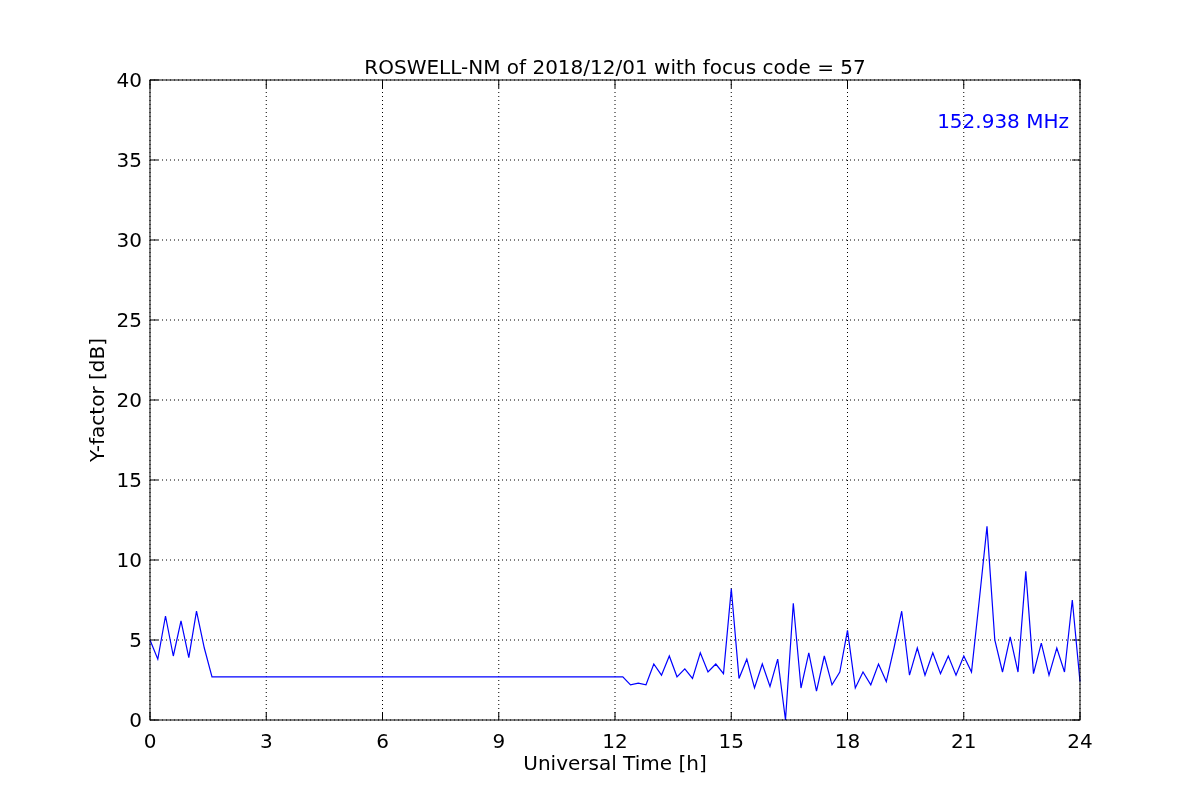 Image resolution: width=1200 pixels, height=800 pixels. What do you see at coordinates (129, 480) in the screenshot?
I see `y-tick-label: 15` at bounding box center [129, 480].